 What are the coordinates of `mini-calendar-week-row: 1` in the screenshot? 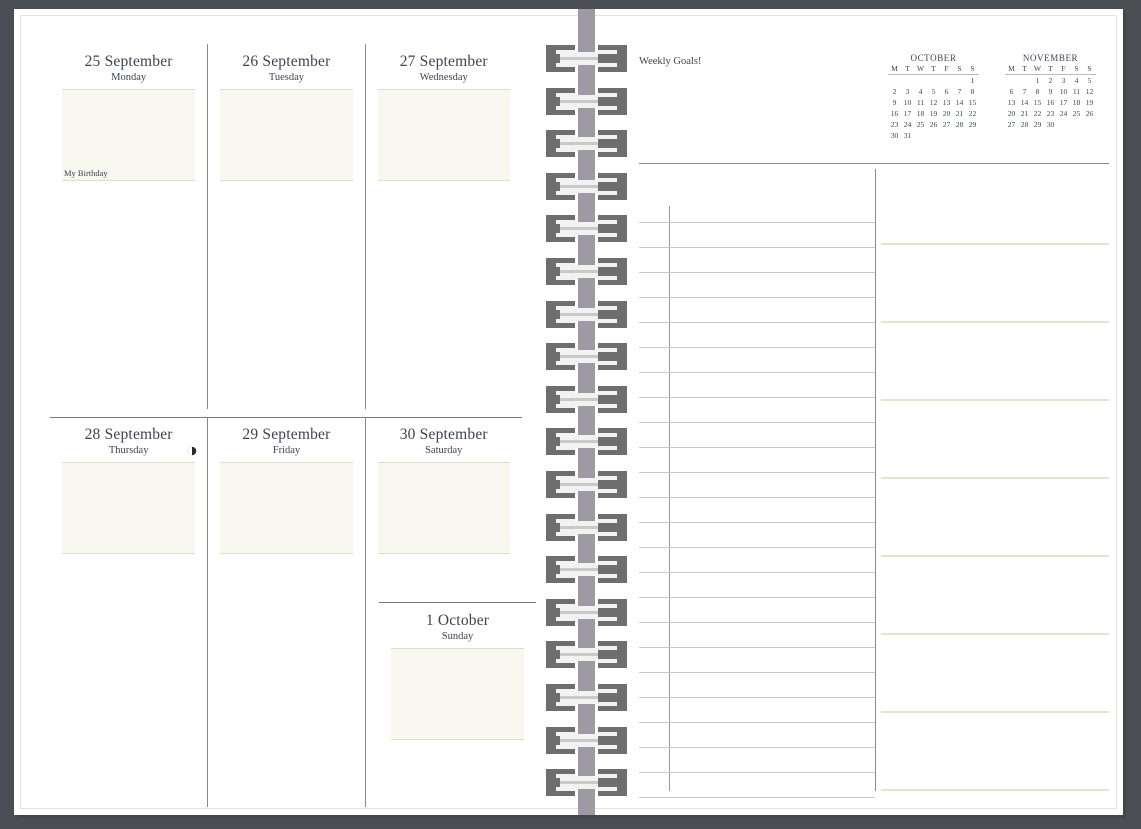 It's located at (933, 81).